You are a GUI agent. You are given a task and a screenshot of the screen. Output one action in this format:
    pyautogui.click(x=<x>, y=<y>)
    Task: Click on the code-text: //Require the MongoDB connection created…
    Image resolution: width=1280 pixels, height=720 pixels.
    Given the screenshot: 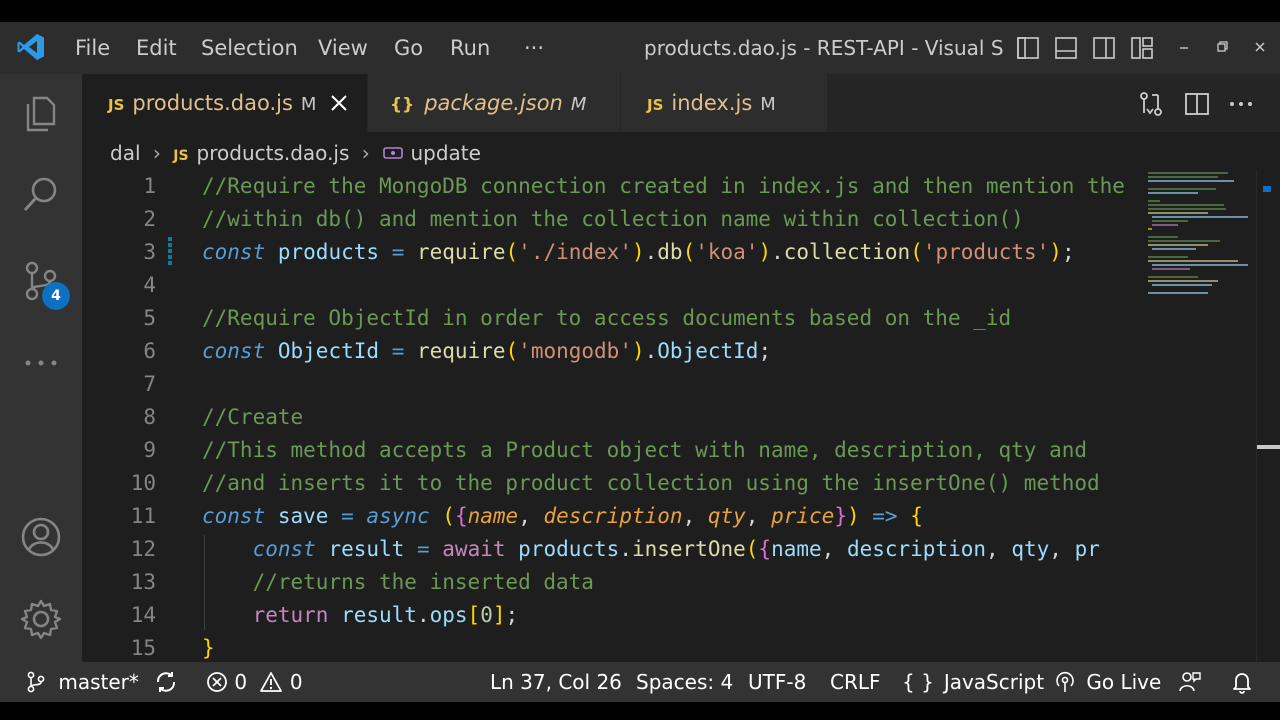 What is the action you would take?
    pyautogui.click(x=663, y=186)
    